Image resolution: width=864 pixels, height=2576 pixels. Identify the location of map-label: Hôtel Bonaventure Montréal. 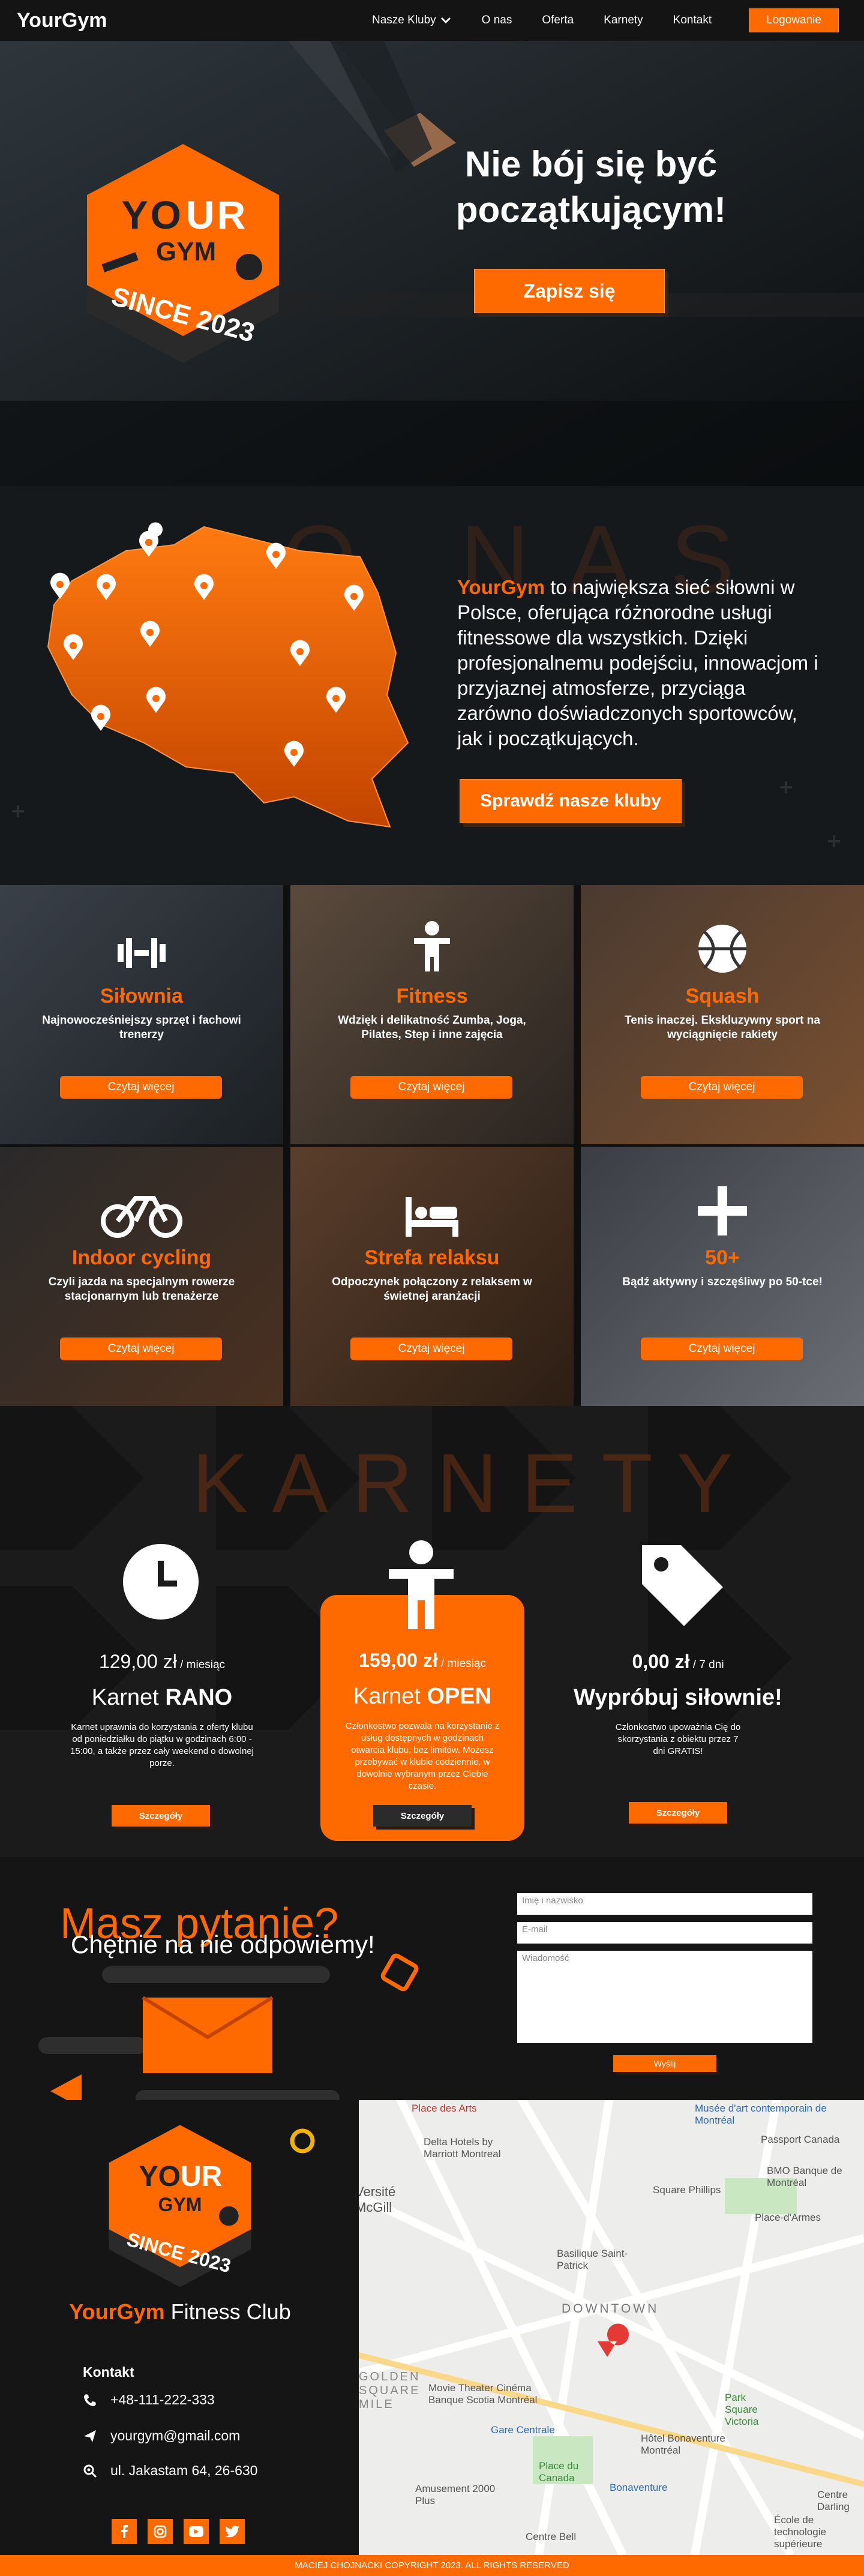
(683, 2444).